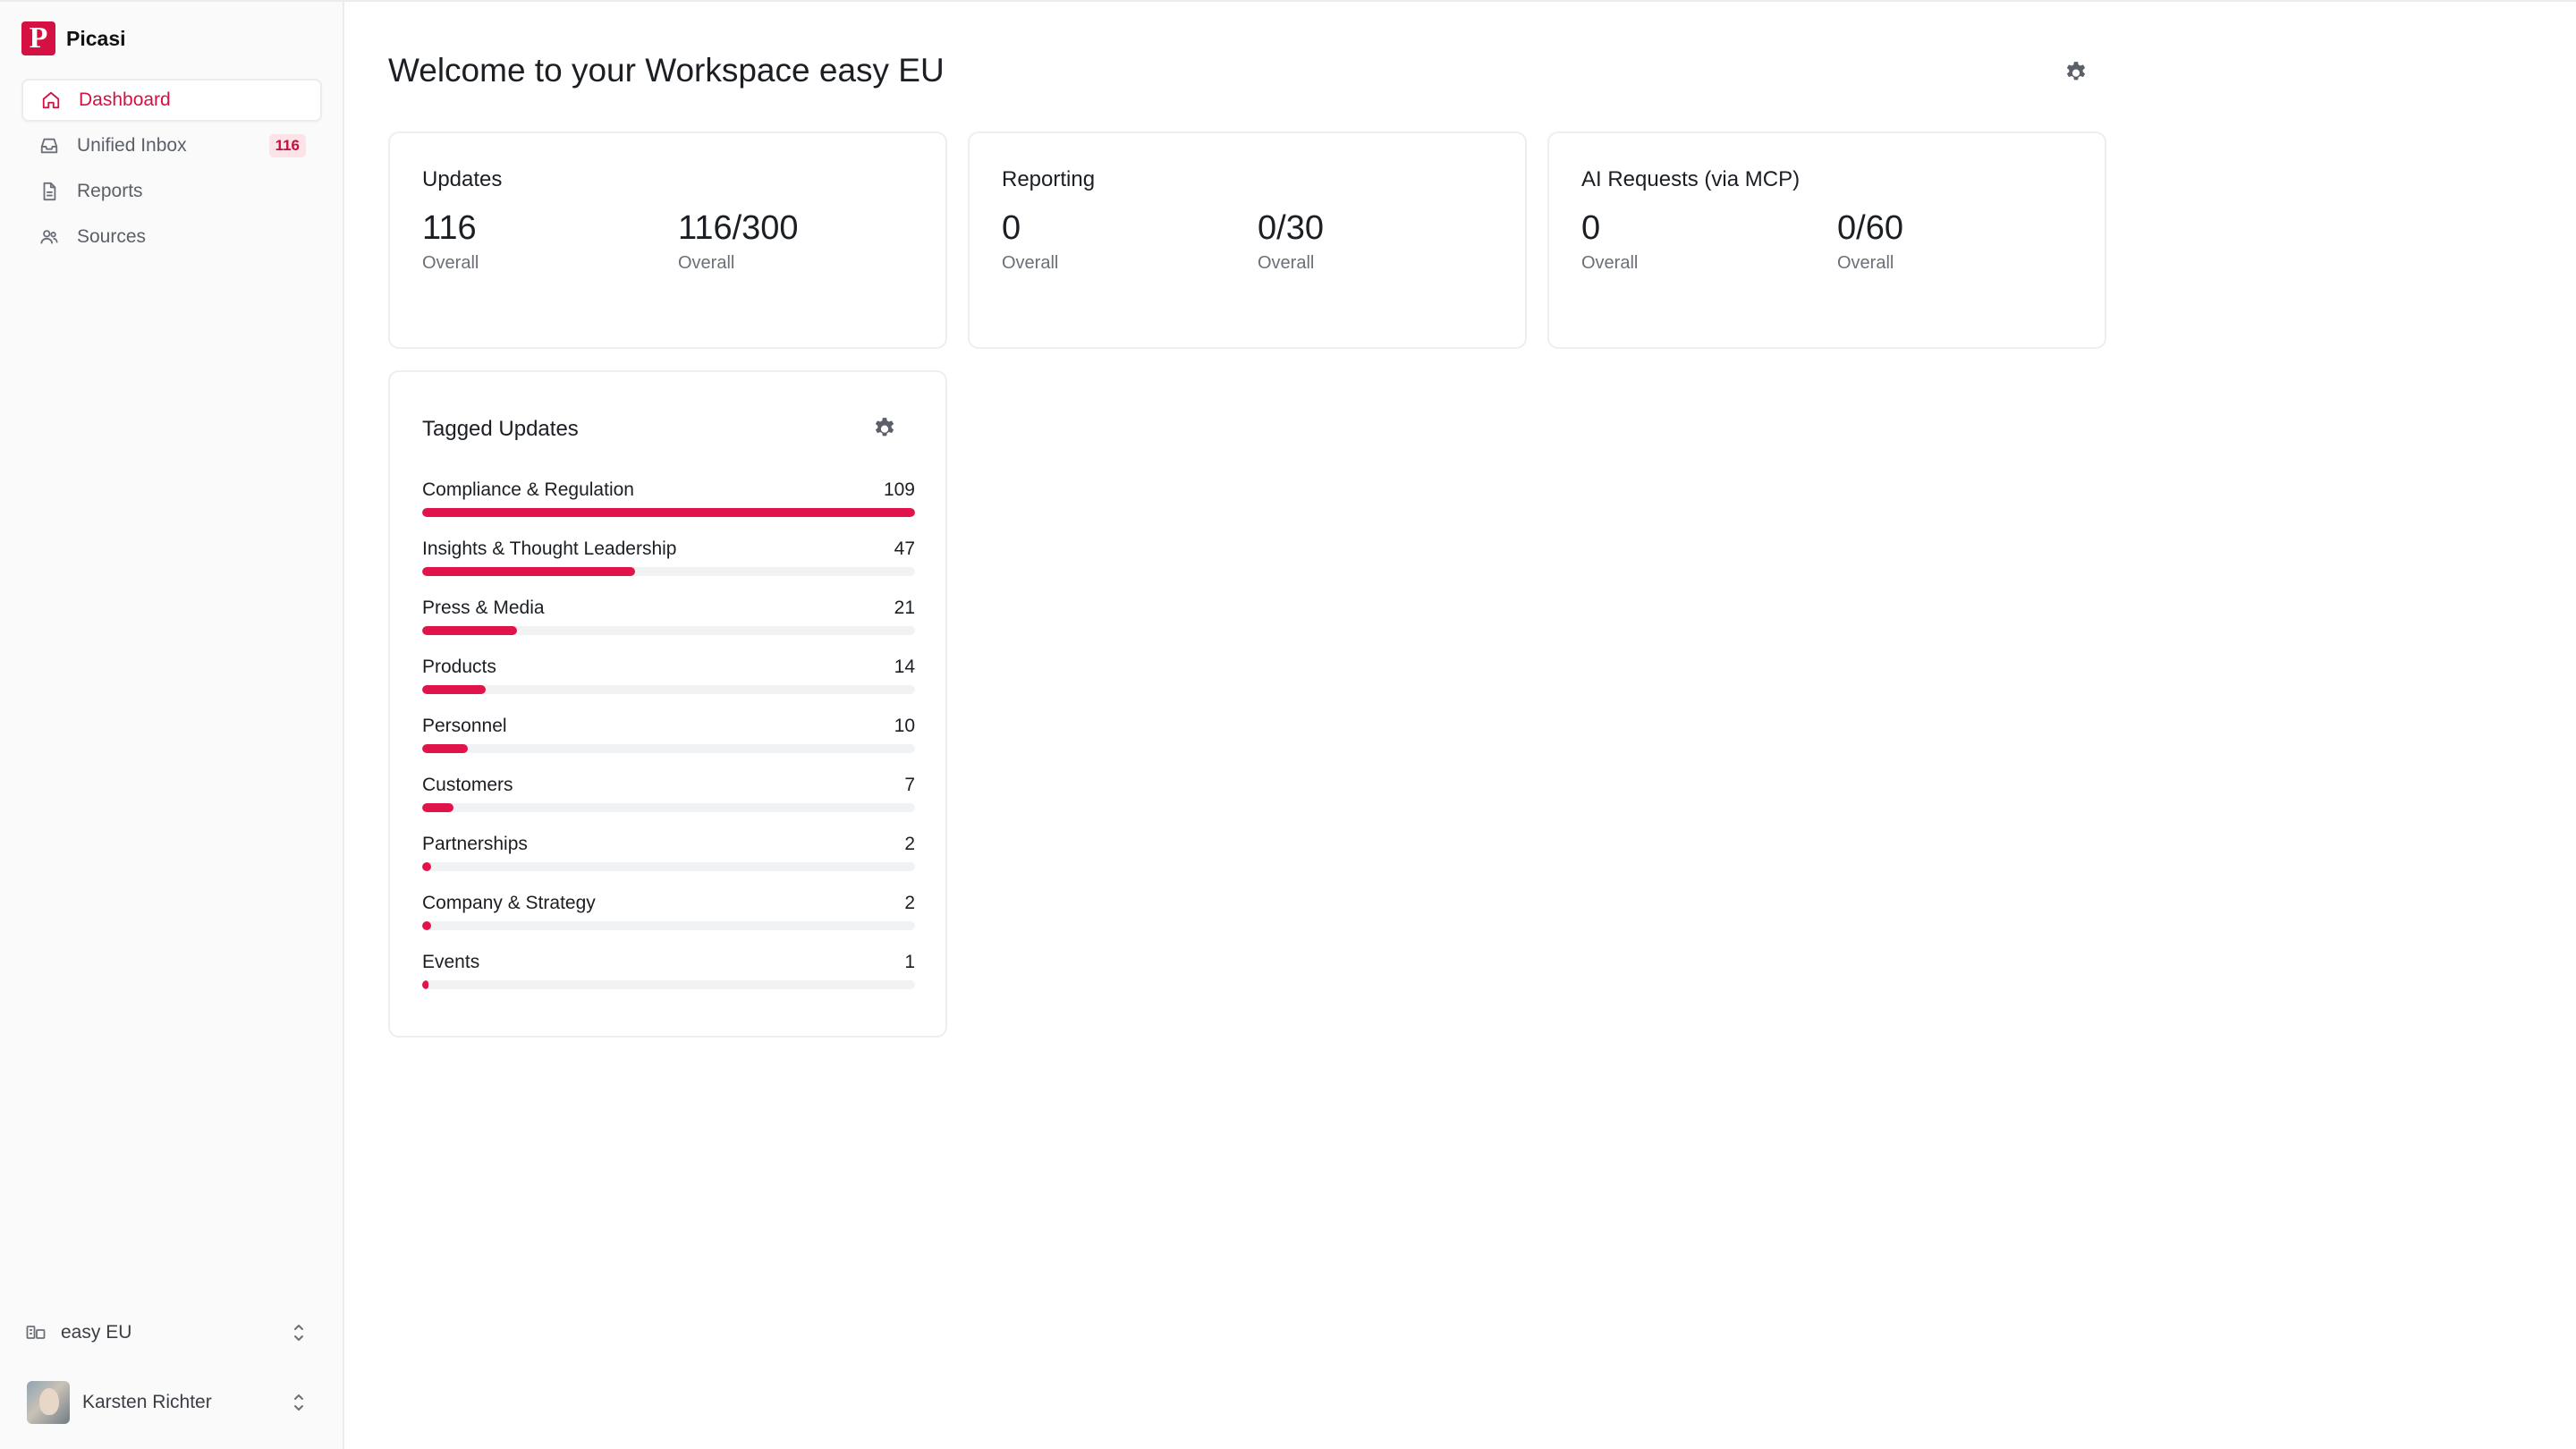  Describe the element at coordinates (904, 667) in the screenshot. I see `tag-count: 14` at that location.